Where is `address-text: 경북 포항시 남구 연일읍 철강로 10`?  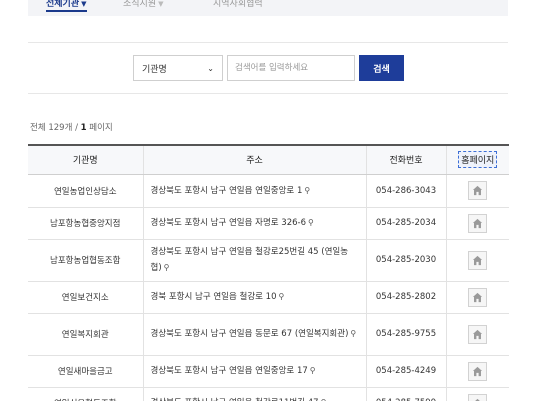 address-text: 경북 포항시 남구 연일읍 철강로 10 is located at coordinates (213, 297).